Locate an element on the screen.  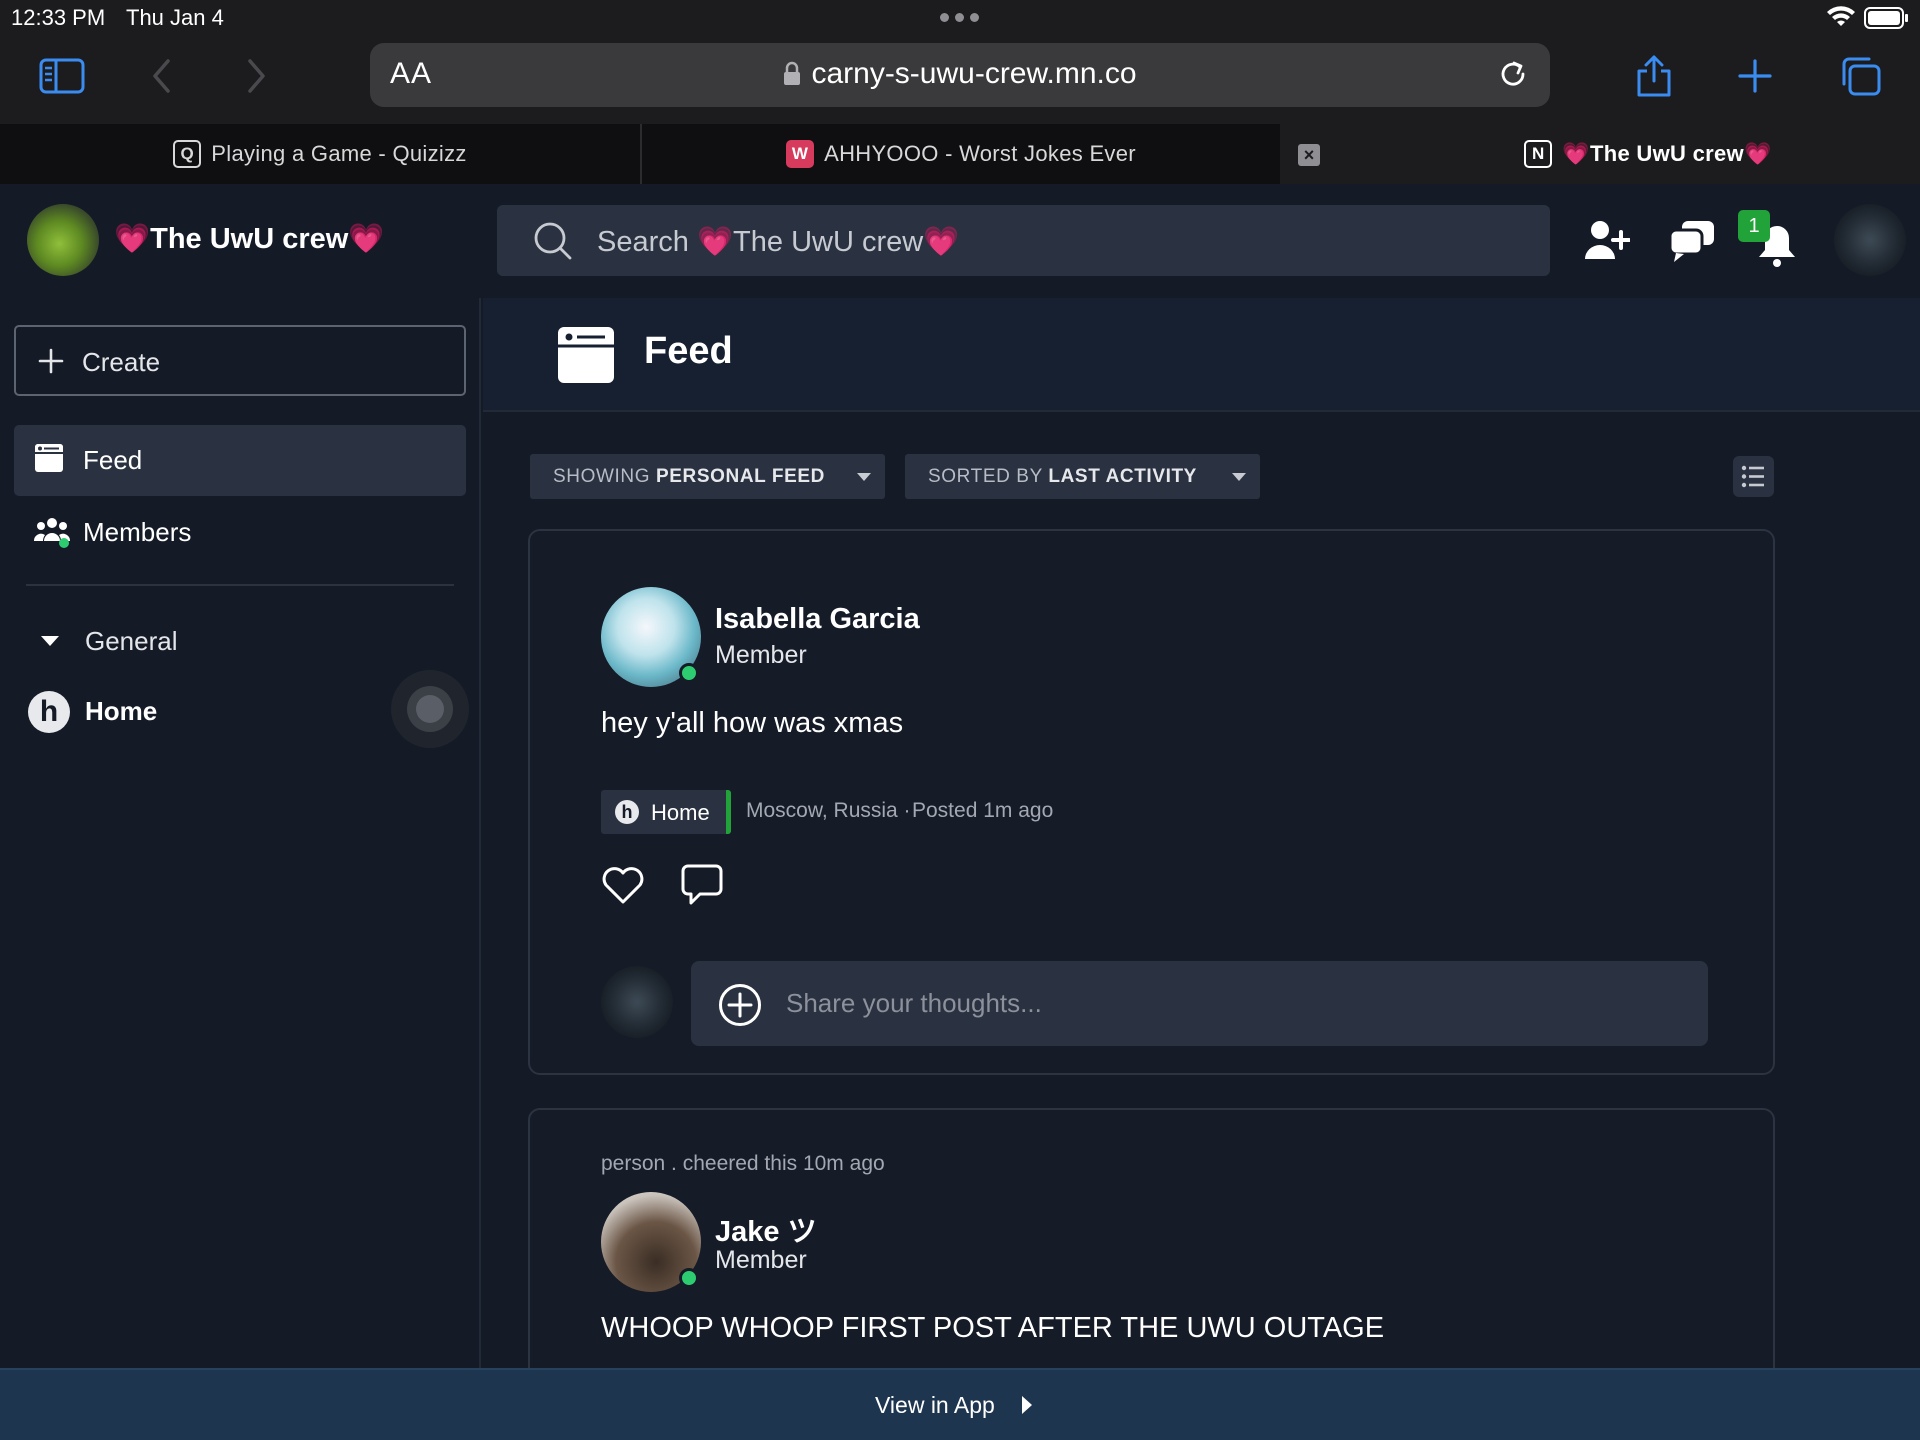
assistive-touch-button is located at coordinates (430, 709).